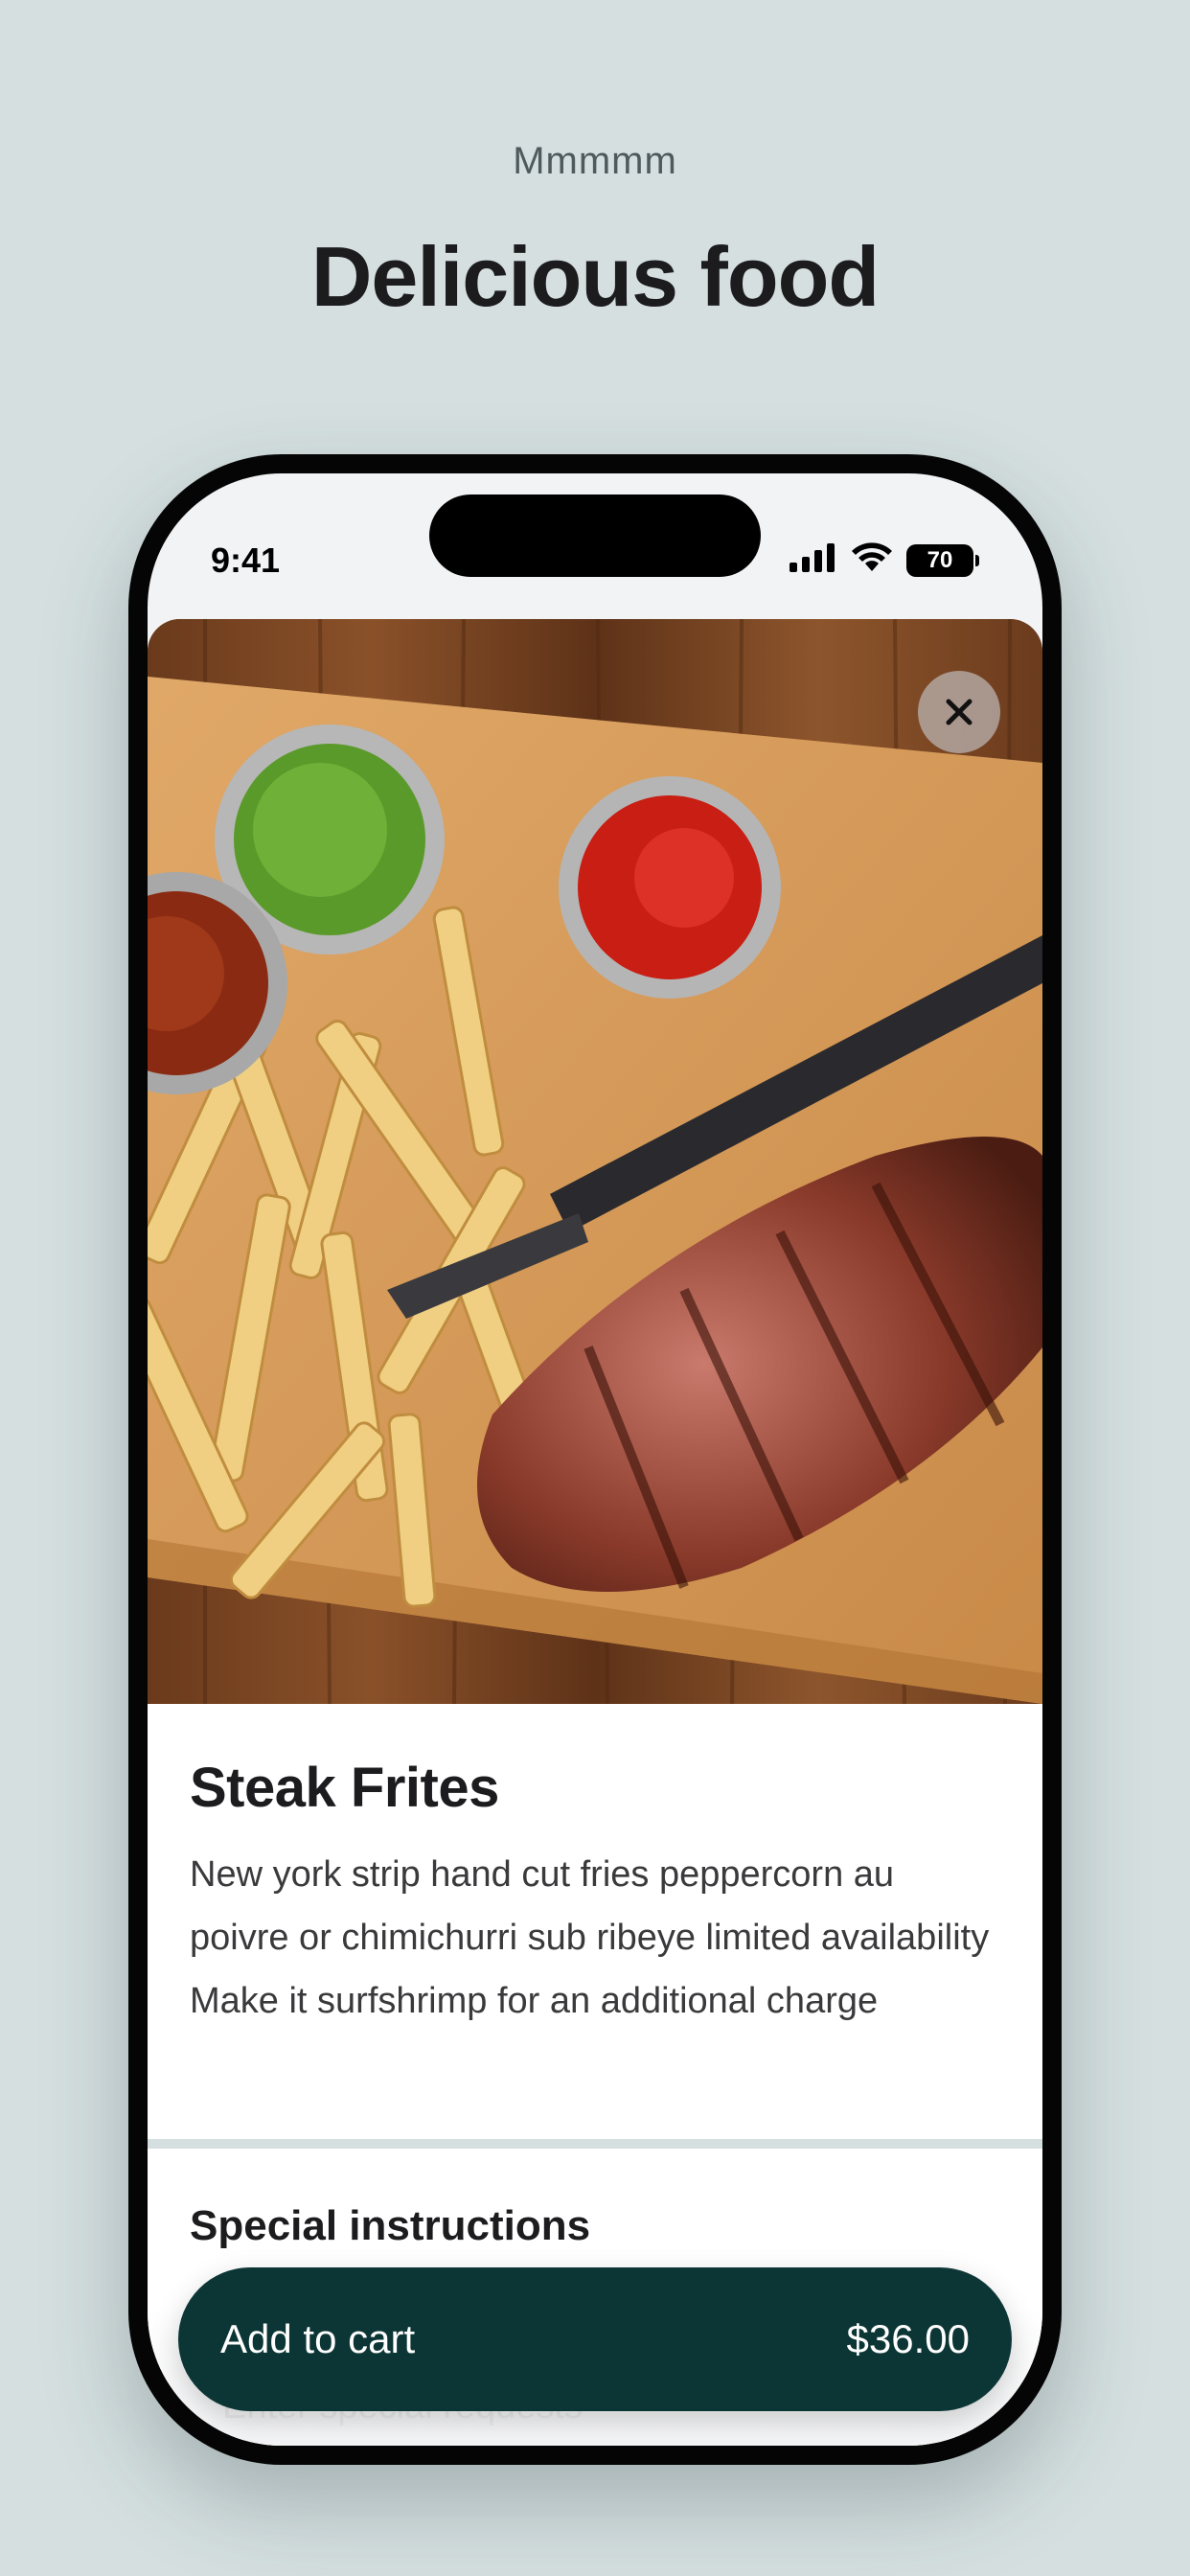 The width and height of the screenshot is (1190, 2576). I want to click on close-button, so click(959, 712).